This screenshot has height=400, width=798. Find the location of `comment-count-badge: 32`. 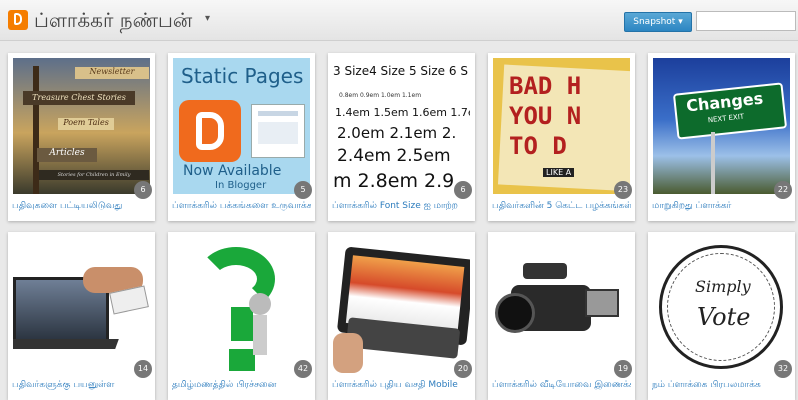

comment-count-badge: 32 is located at coordinates (783, 369).